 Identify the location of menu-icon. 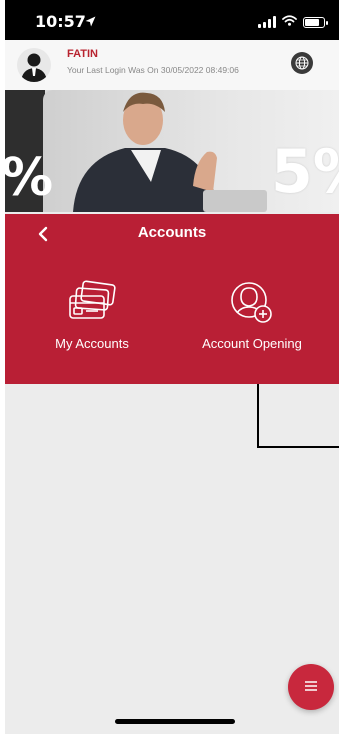
(311, 687).